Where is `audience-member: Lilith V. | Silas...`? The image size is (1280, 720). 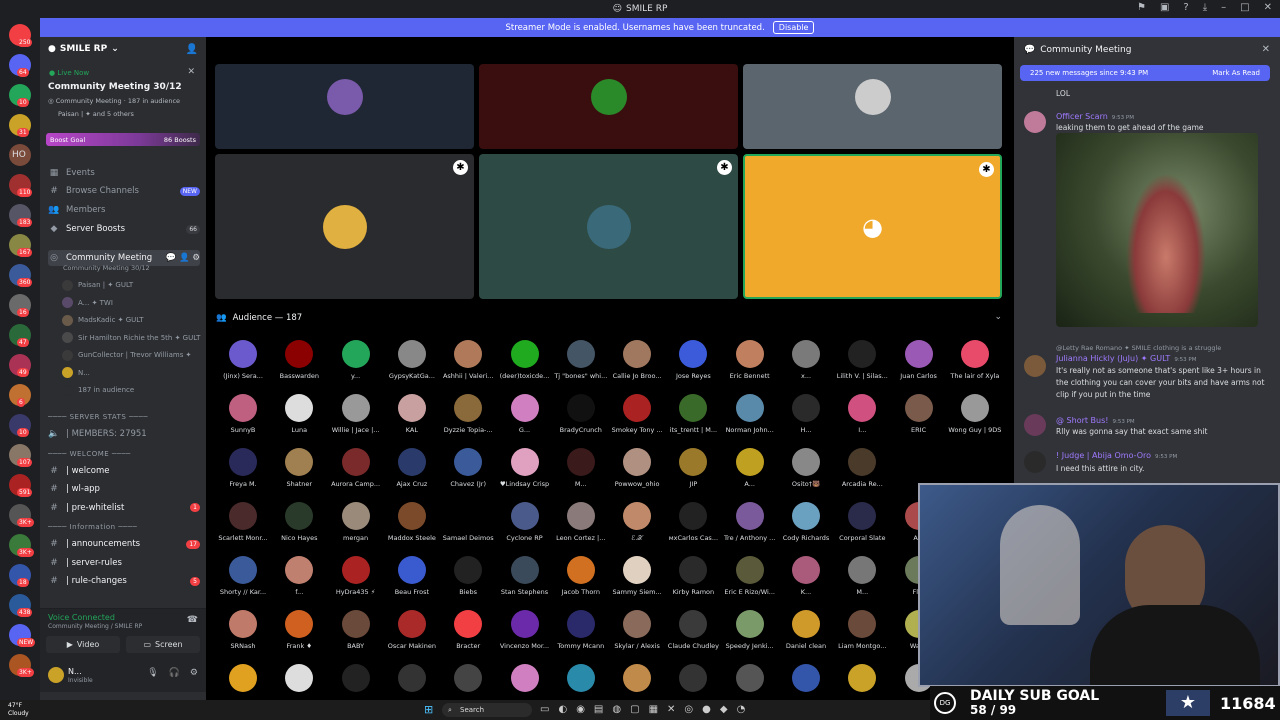
audience-member: Lilith V. | Silas... is located at coordinates (862, 360).